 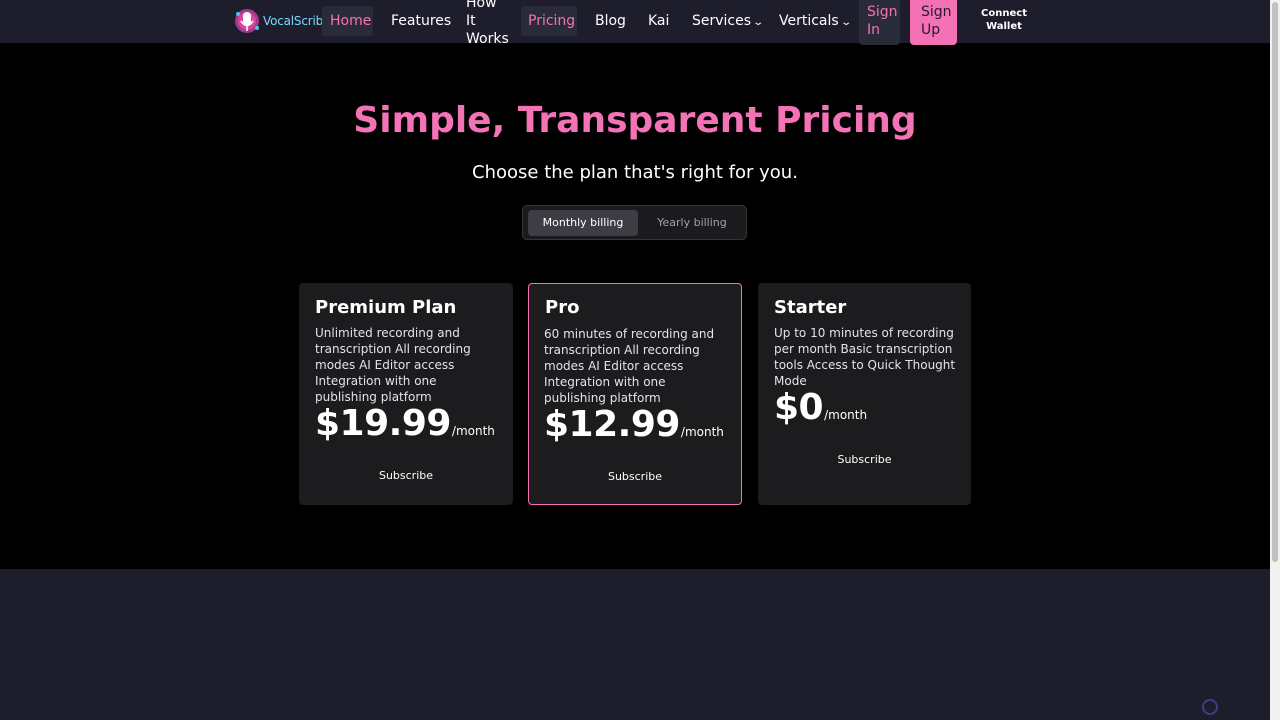 I want to click on nav-services-label: Services, so click(x=722, y=21).